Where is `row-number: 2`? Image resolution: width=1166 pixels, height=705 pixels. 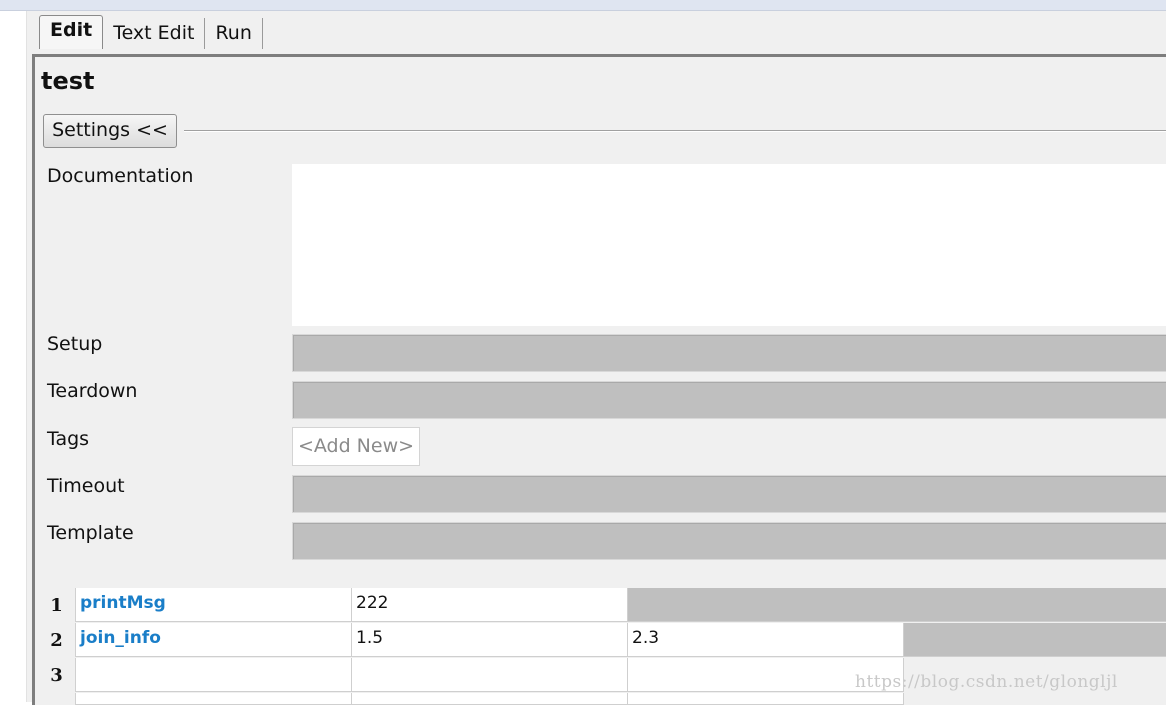 row-number: 2 is located at coordinates (57, 640).